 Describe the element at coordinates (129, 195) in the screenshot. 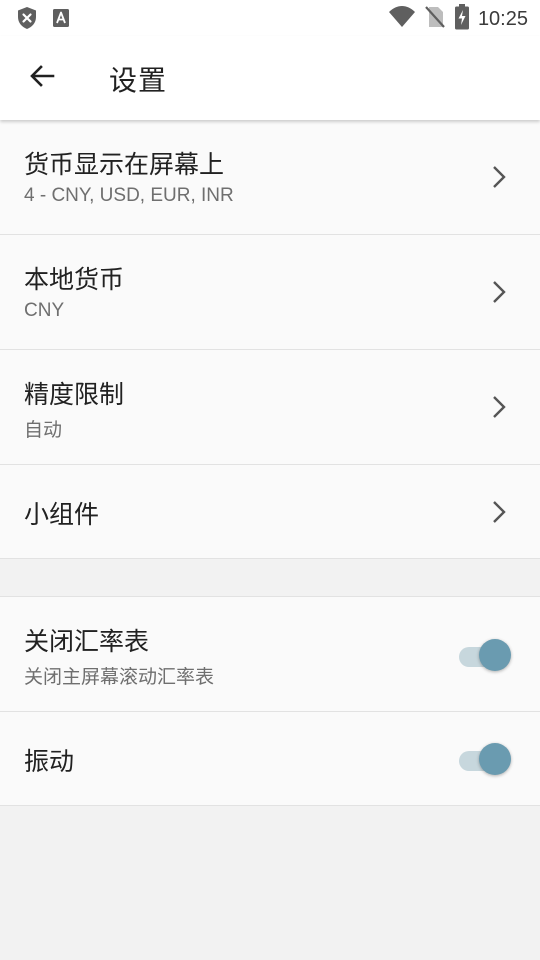

I see `setting-subtitle: 4 - CNY, USD, EUR, INR` at that location.